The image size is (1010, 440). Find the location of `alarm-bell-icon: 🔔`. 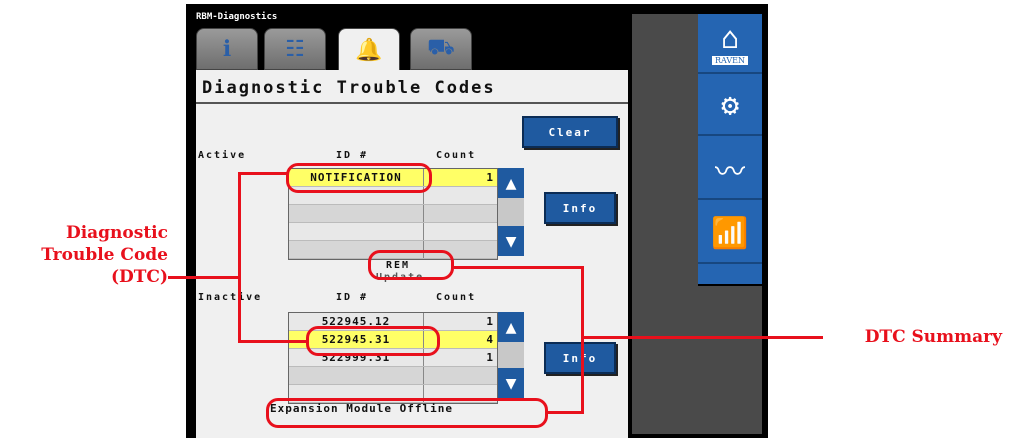

alarm-bell-icon: 🔔 is located at coordinates (369, 50).